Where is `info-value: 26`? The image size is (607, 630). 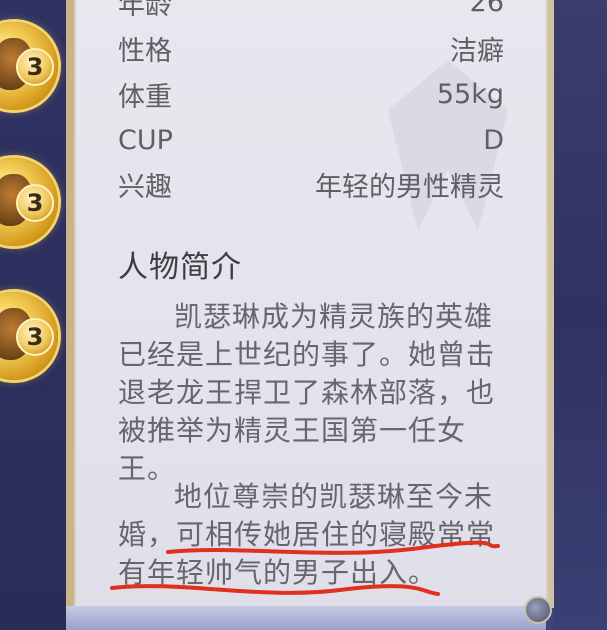
info-value: 26 is located at coordinates (486, 9).